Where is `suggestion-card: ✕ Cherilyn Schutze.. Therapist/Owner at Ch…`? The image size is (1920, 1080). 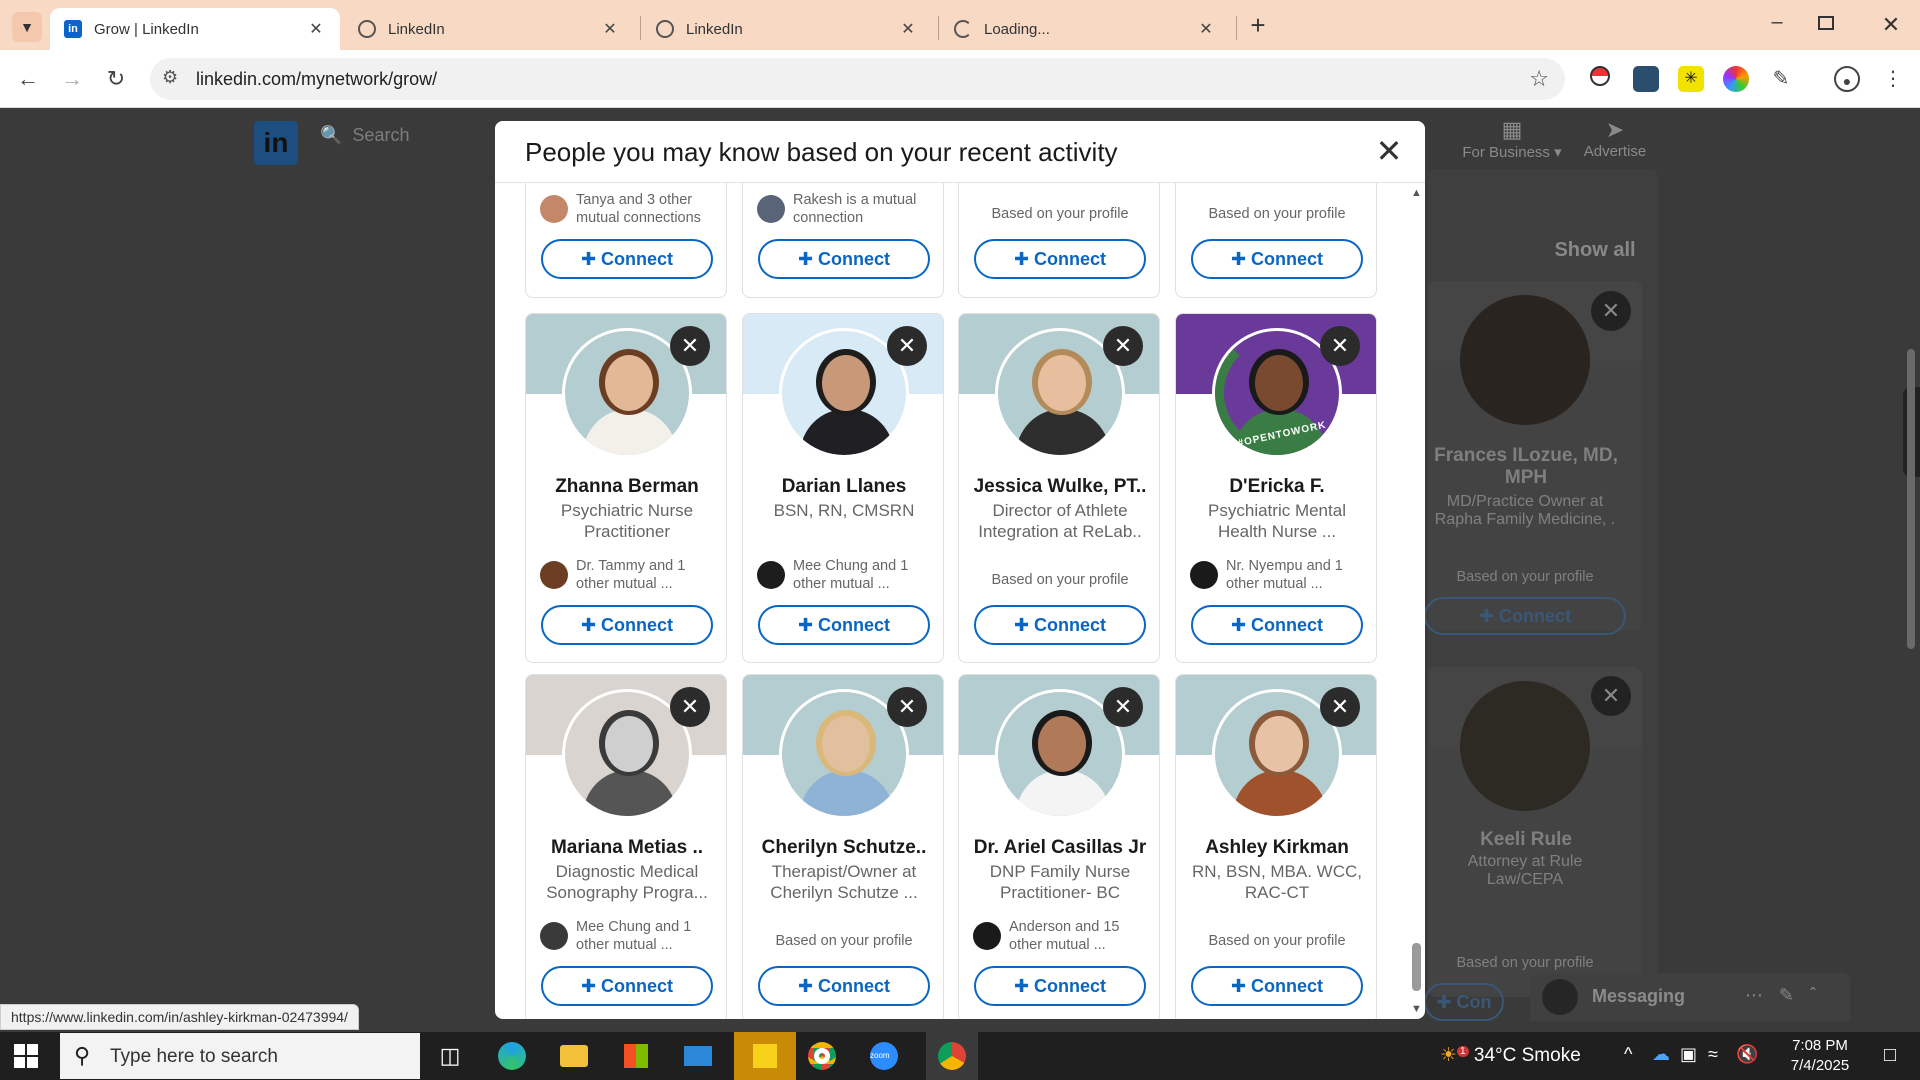
suggestion-card: ✕ Cherilyn Schutze.. Therapist/Owner at Ch… is located at coordinates (843, 846).